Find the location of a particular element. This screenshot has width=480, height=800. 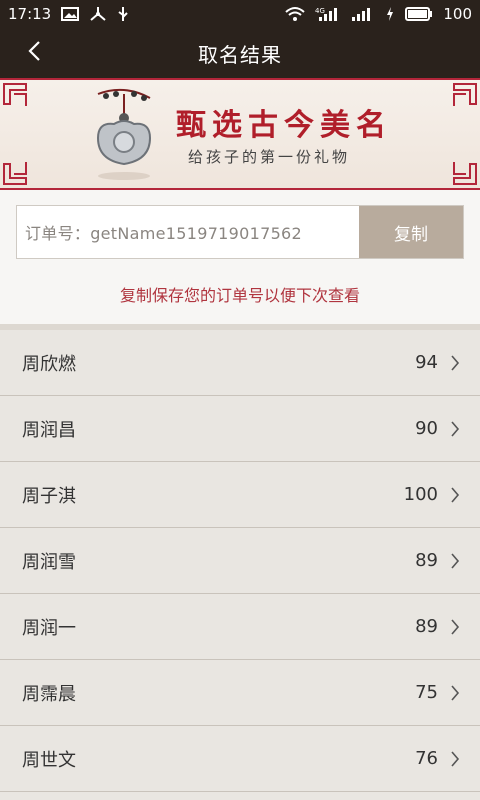

score-value: 90 is located at coordinates (426, 428).